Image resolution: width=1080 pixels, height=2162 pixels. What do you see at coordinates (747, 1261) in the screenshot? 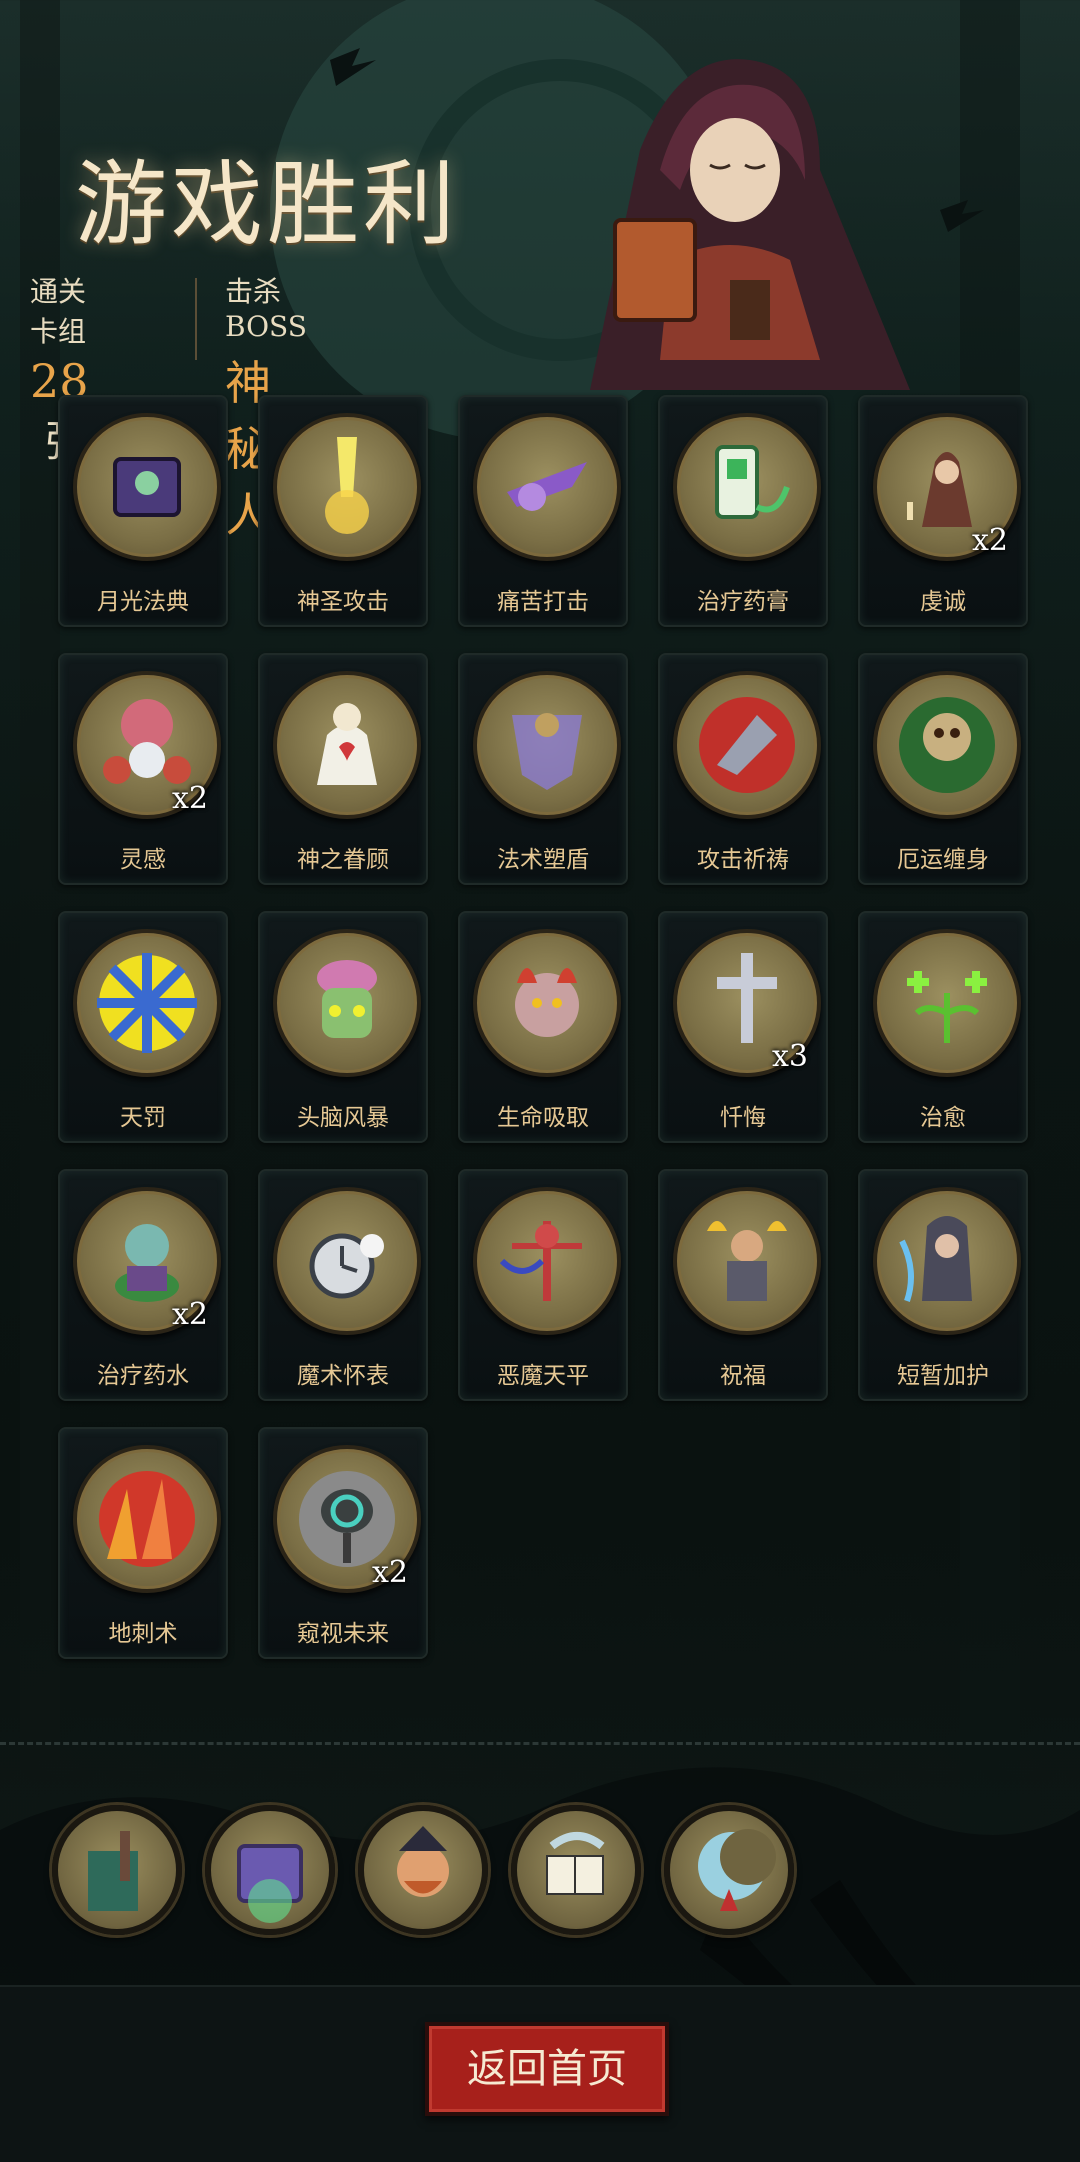
I see `blessing-icon` at bounding box center [747, 1261].